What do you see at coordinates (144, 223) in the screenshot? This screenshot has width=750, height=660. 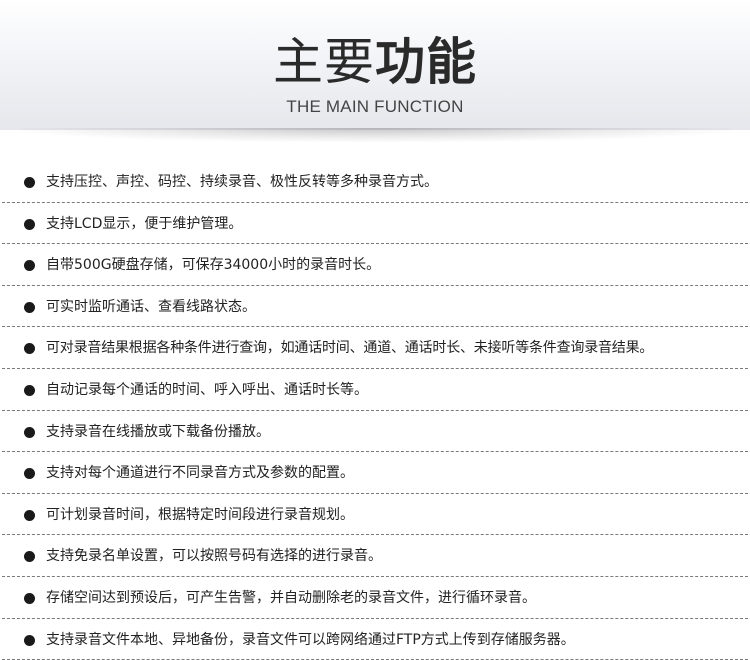 I see `feature-text: 支持LCD显示，便于维护管理。` at bounding box center [144, 223].